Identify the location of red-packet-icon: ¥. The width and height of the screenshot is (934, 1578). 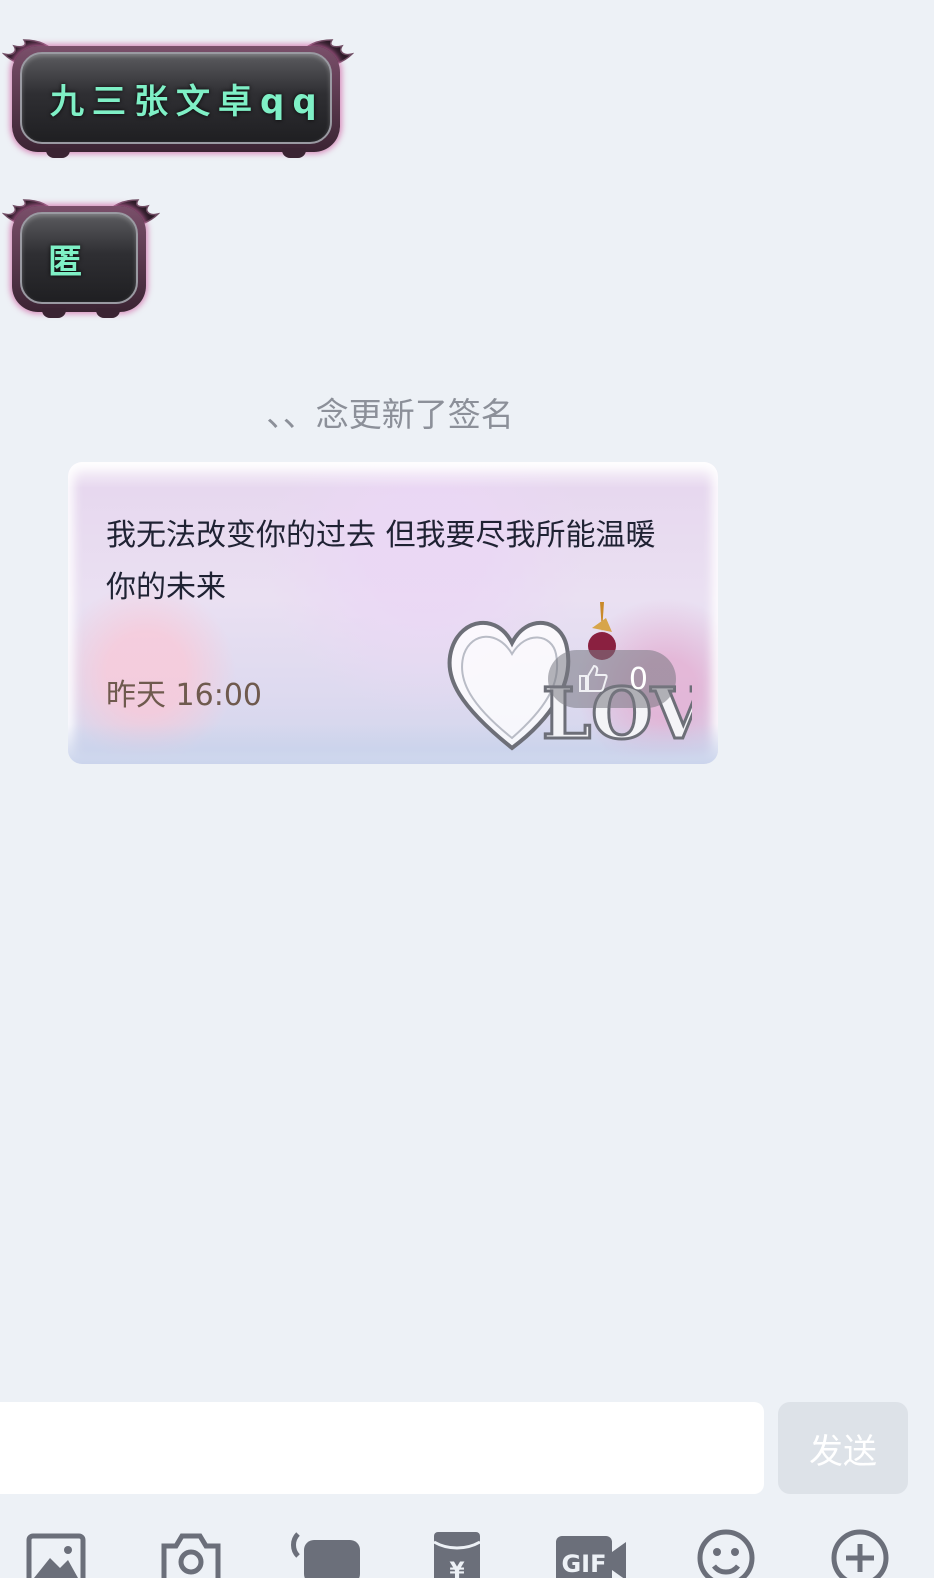
(457, 1555).